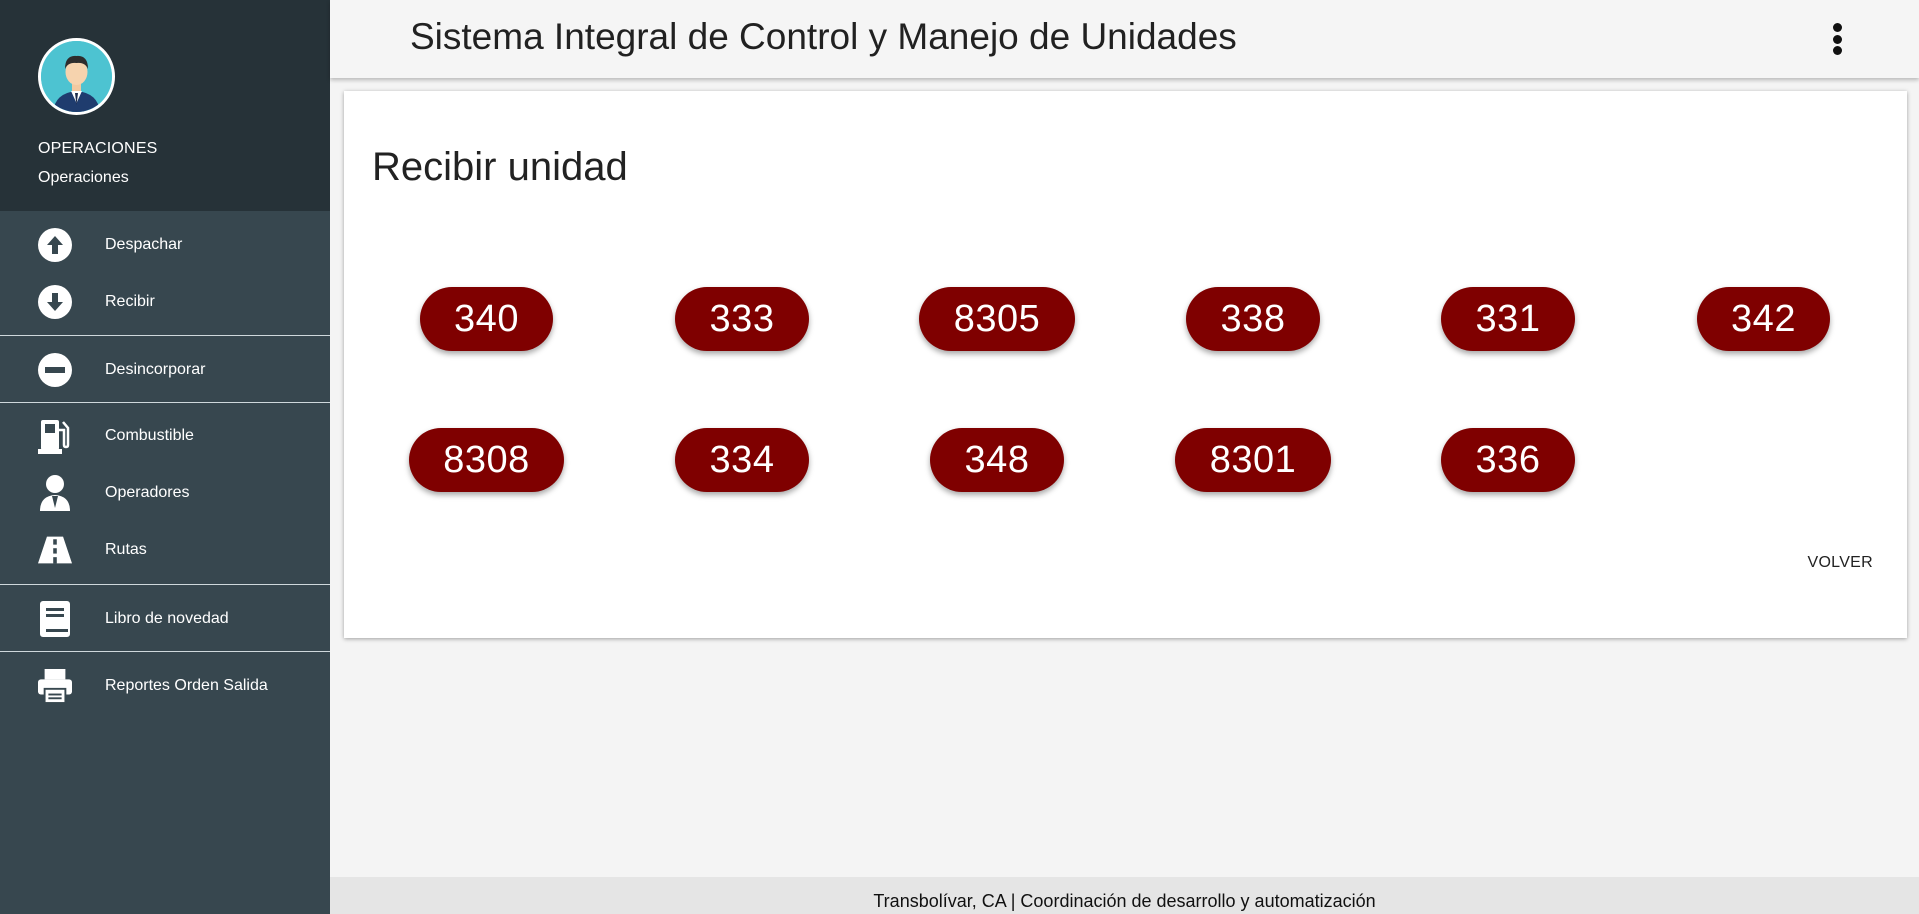 This screenshot has width=1919, height=914. Describe the element at coordinates (165, 301) in the screenshot. I see `sidebar-item-recibir: Recibir` at that location.